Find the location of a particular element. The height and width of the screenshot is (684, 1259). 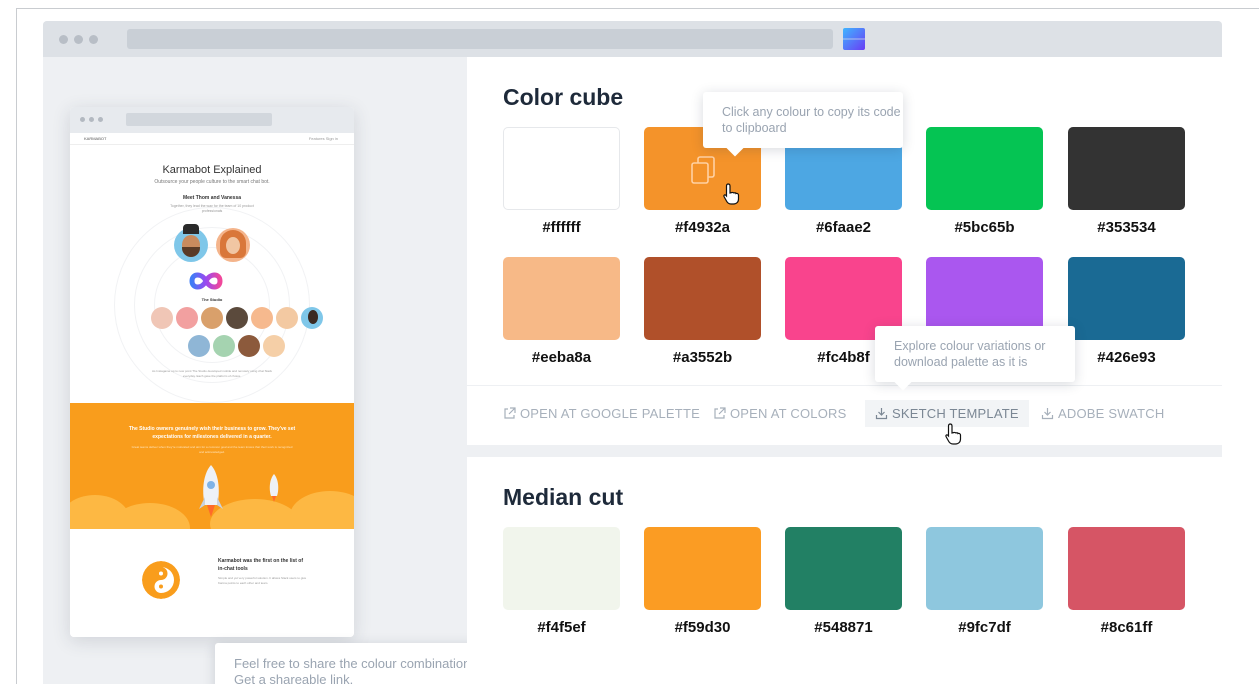

hex-label: #ffffff is located at coordinates (561, 227).